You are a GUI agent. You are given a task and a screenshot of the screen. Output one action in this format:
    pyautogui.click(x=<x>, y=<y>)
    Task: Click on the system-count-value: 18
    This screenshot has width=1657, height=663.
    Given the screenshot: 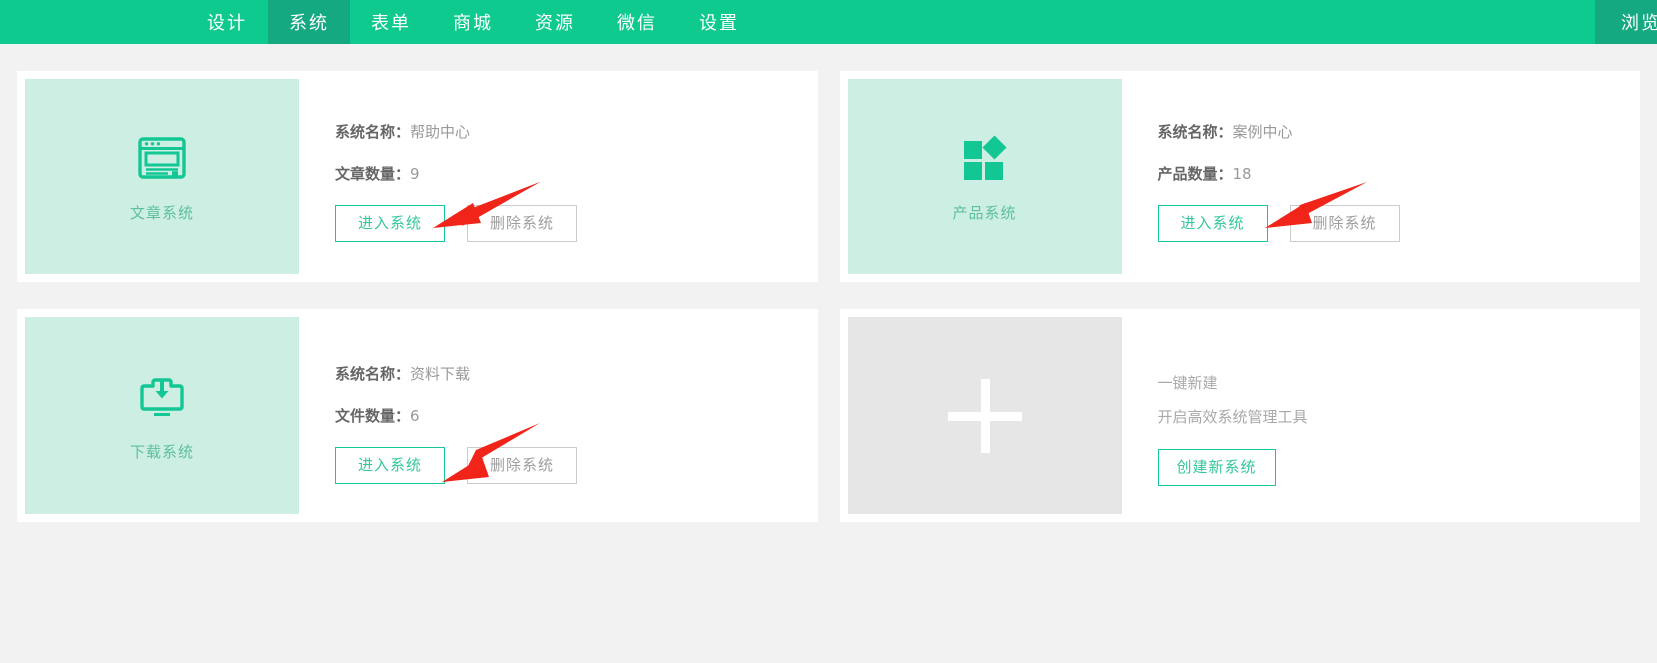 What is the action you would take?
    pyautogui.click(x=1242, y=174)
    